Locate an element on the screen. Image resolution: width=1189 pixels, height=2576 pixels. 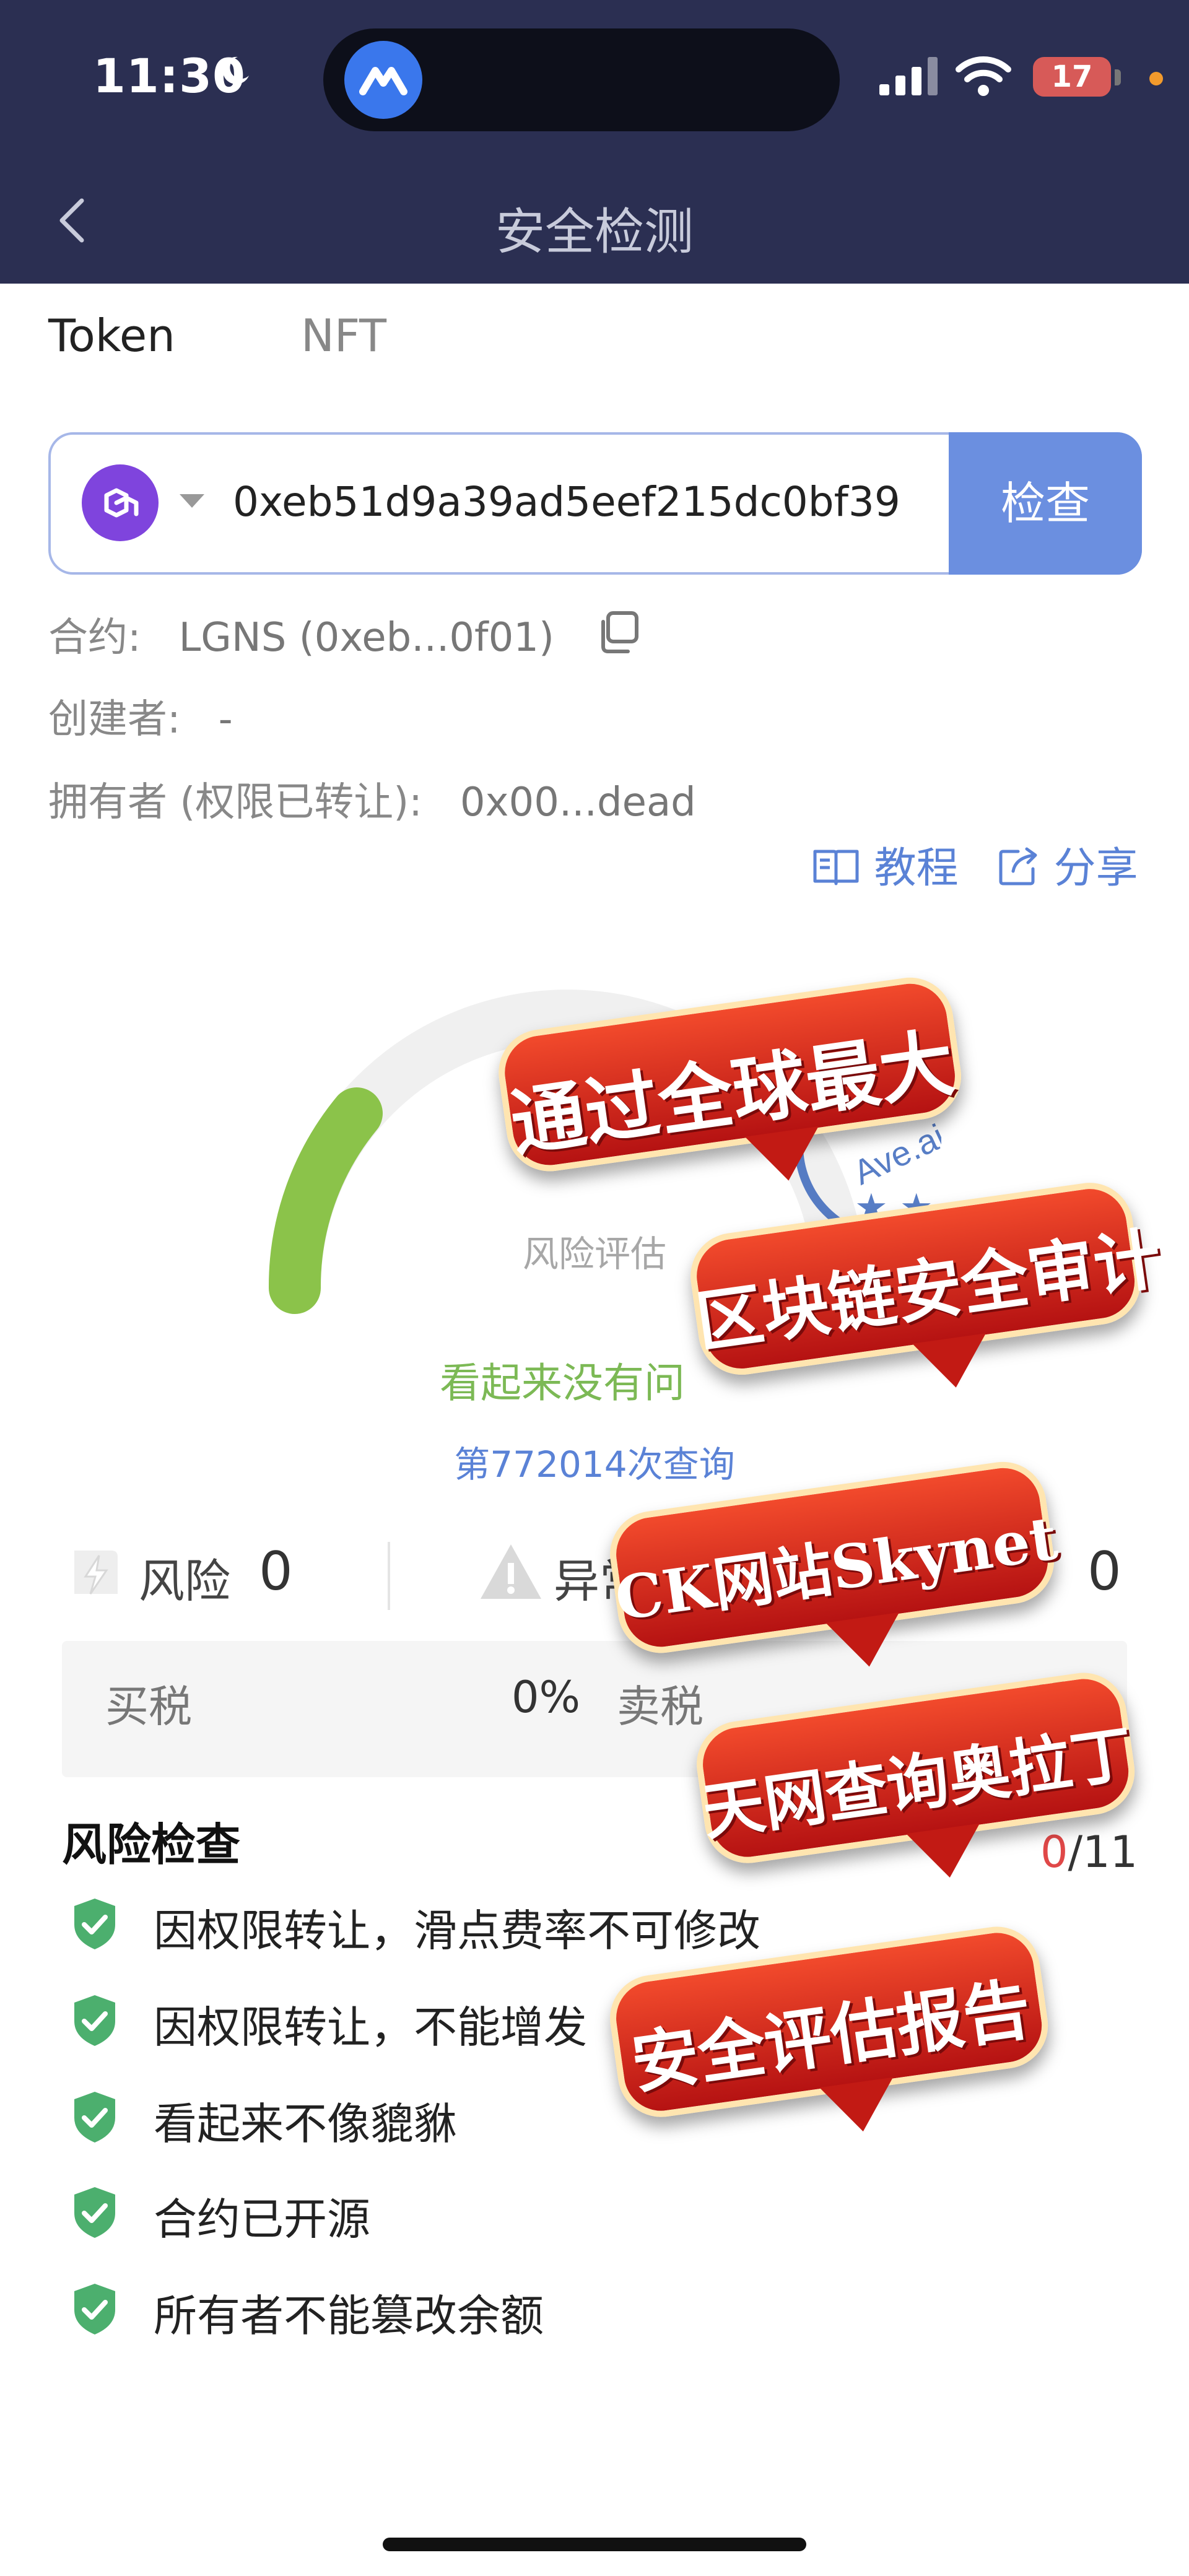
risk-count-shown: 0 is located at coordinates (1054, 1852).